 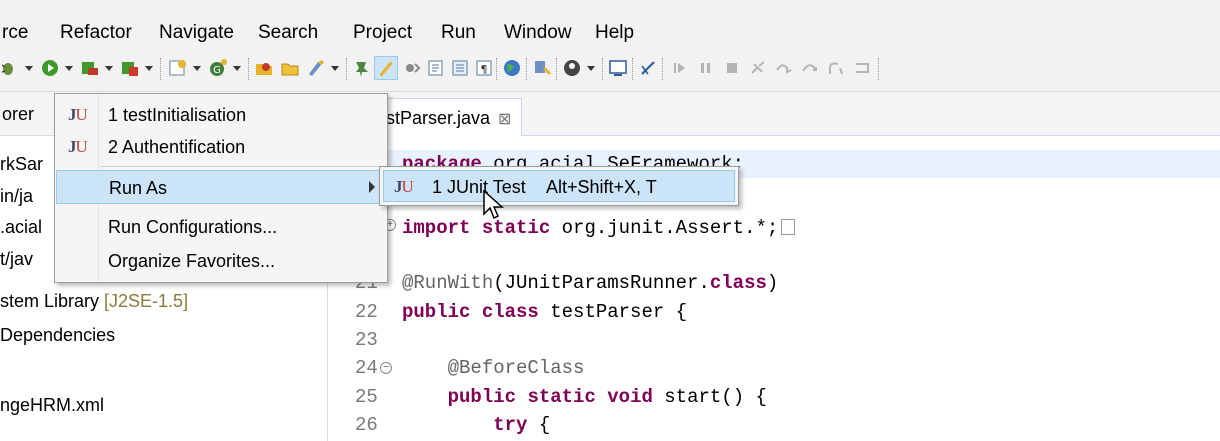 I want to click on resume-icon, so click(x=680, y=68).